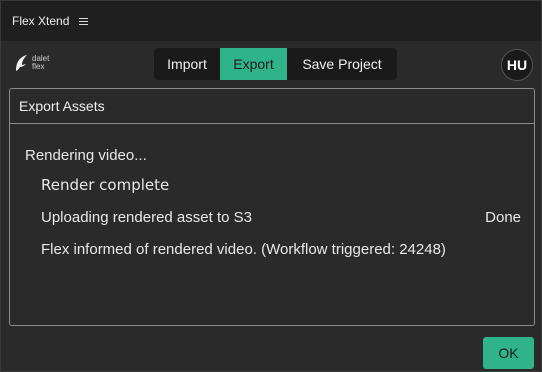 The height and width of the screenshot is (372, 542). I want to click on main-tabs: Import Export Save Project, so click(275, 64).